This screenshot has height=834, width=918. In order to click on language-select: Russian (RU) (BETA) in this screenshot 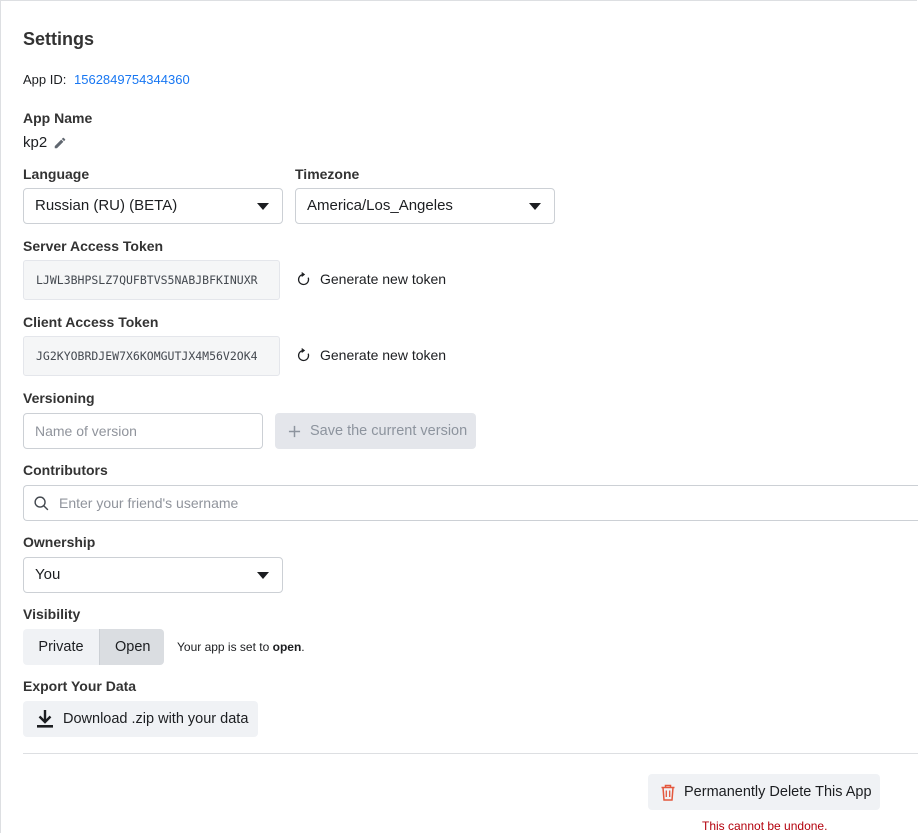, I will do `click(153, 206)`.